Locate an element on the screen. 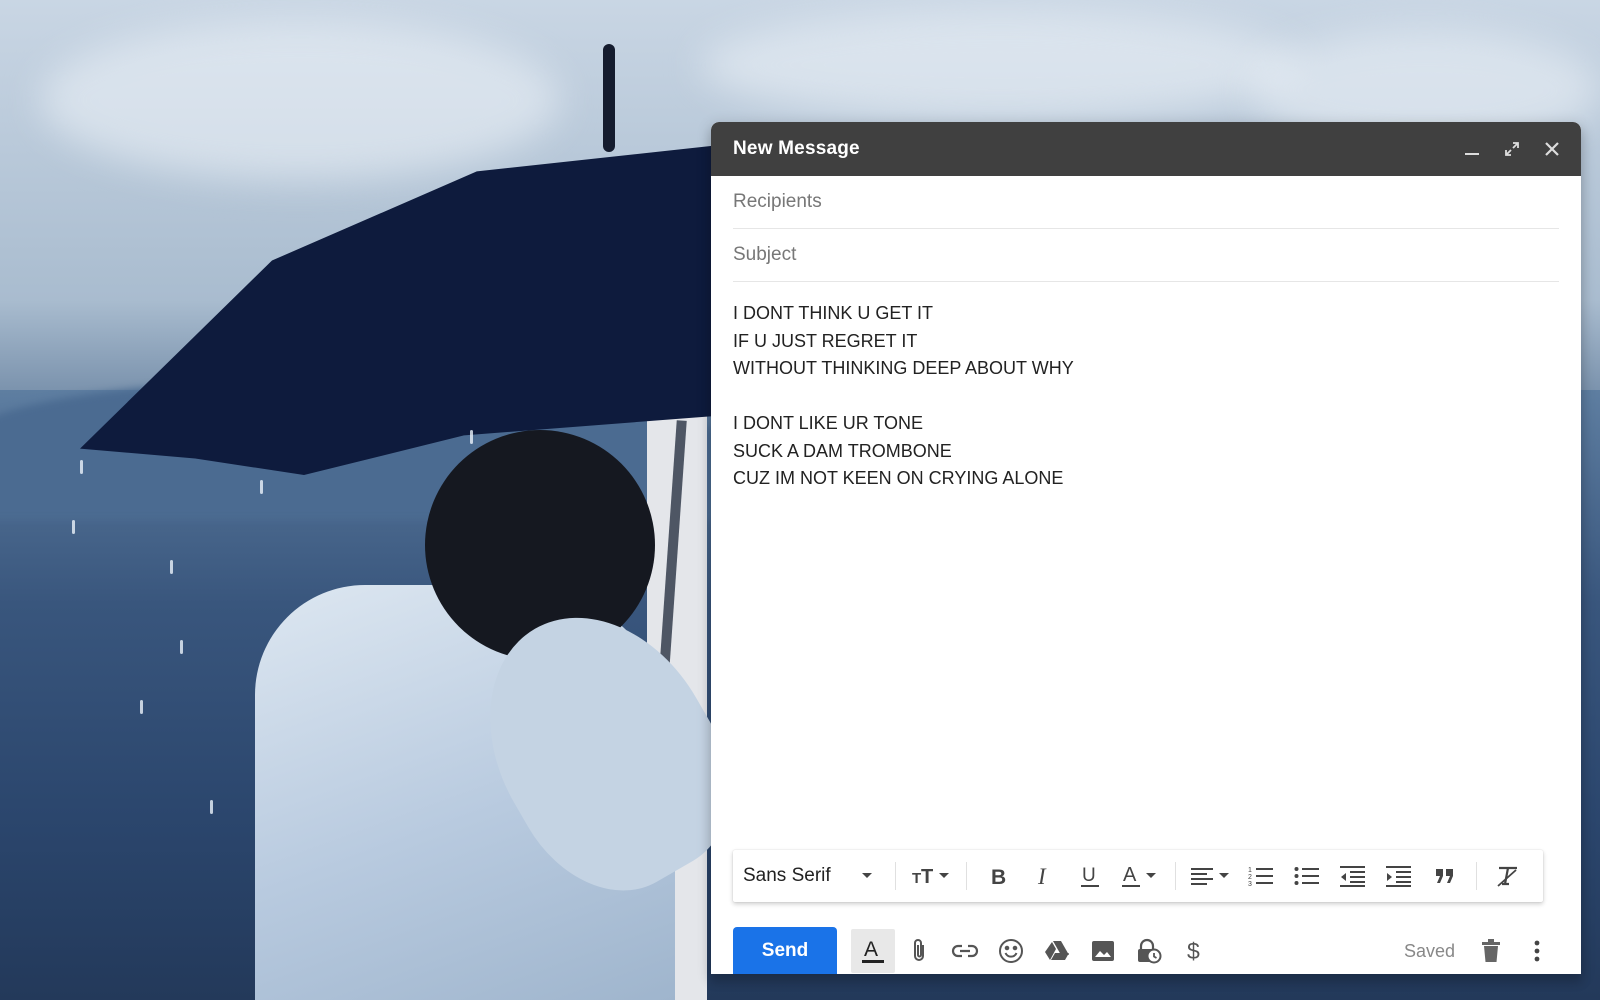  umbrella-tip is located at coordinates (609, 98).